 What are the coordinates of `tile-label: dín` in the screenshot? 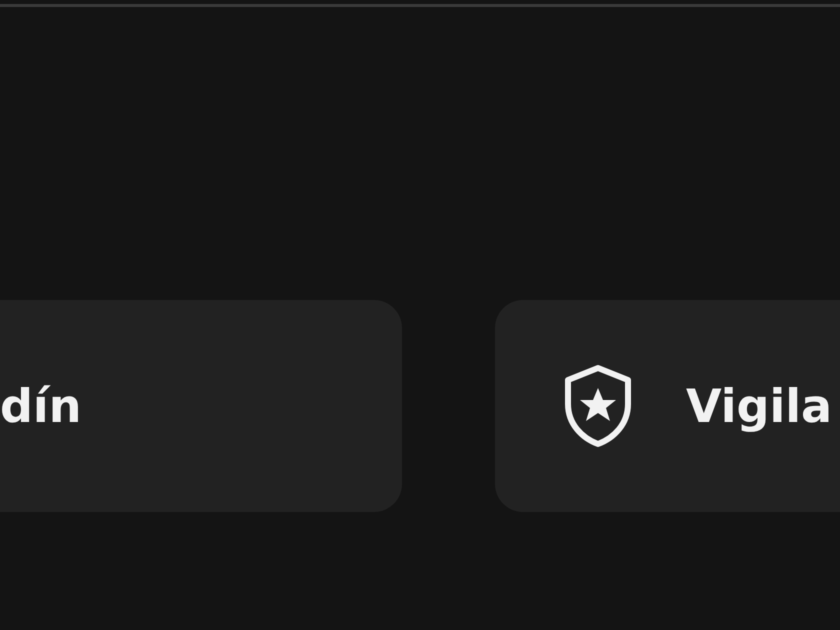 It's located at (41, 406).